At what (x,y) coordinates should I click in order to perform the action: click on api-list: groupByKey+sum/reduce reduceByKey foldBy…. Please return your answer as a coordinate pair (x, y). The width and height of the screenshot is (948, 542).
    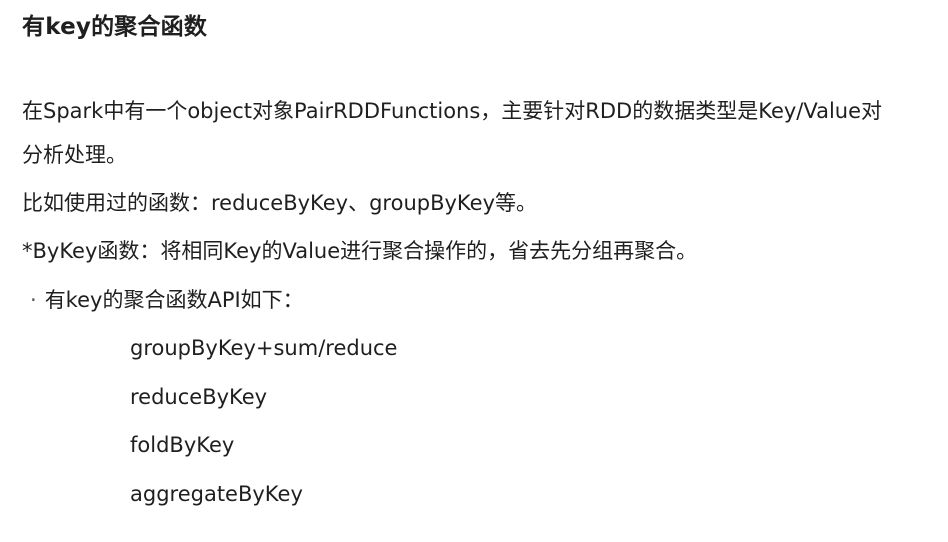
    Looking at the image, I should click on (263, 430).